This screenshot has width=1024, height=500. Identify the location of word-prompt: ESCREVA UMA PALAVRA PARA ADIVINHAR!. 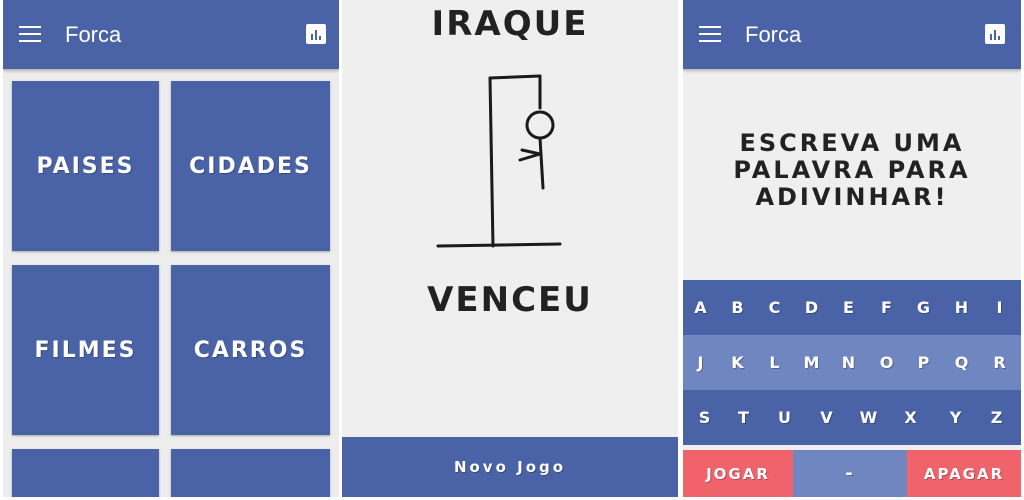
(852, 170).